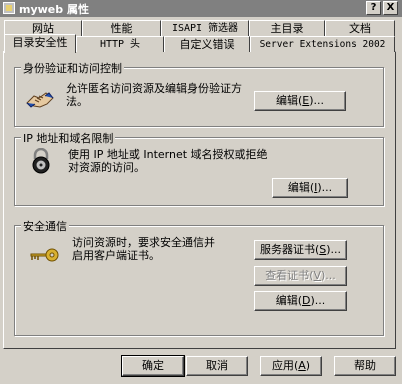  What do you see at coordinates (205, 28) in the screenshot?
I see `tab-isapi-filters: ISAPI 筛选器` at bounding box center [205, 28].